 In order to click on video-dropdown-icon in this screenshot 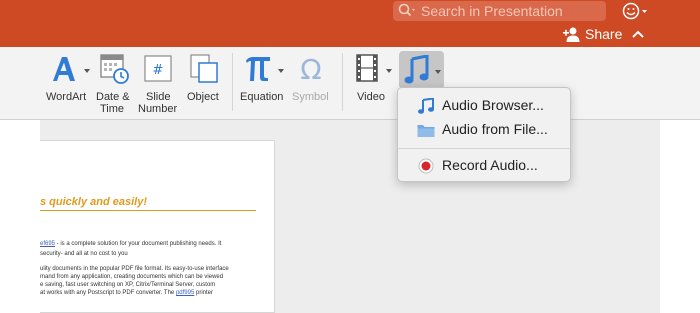, I will do `click(389, 71)`.